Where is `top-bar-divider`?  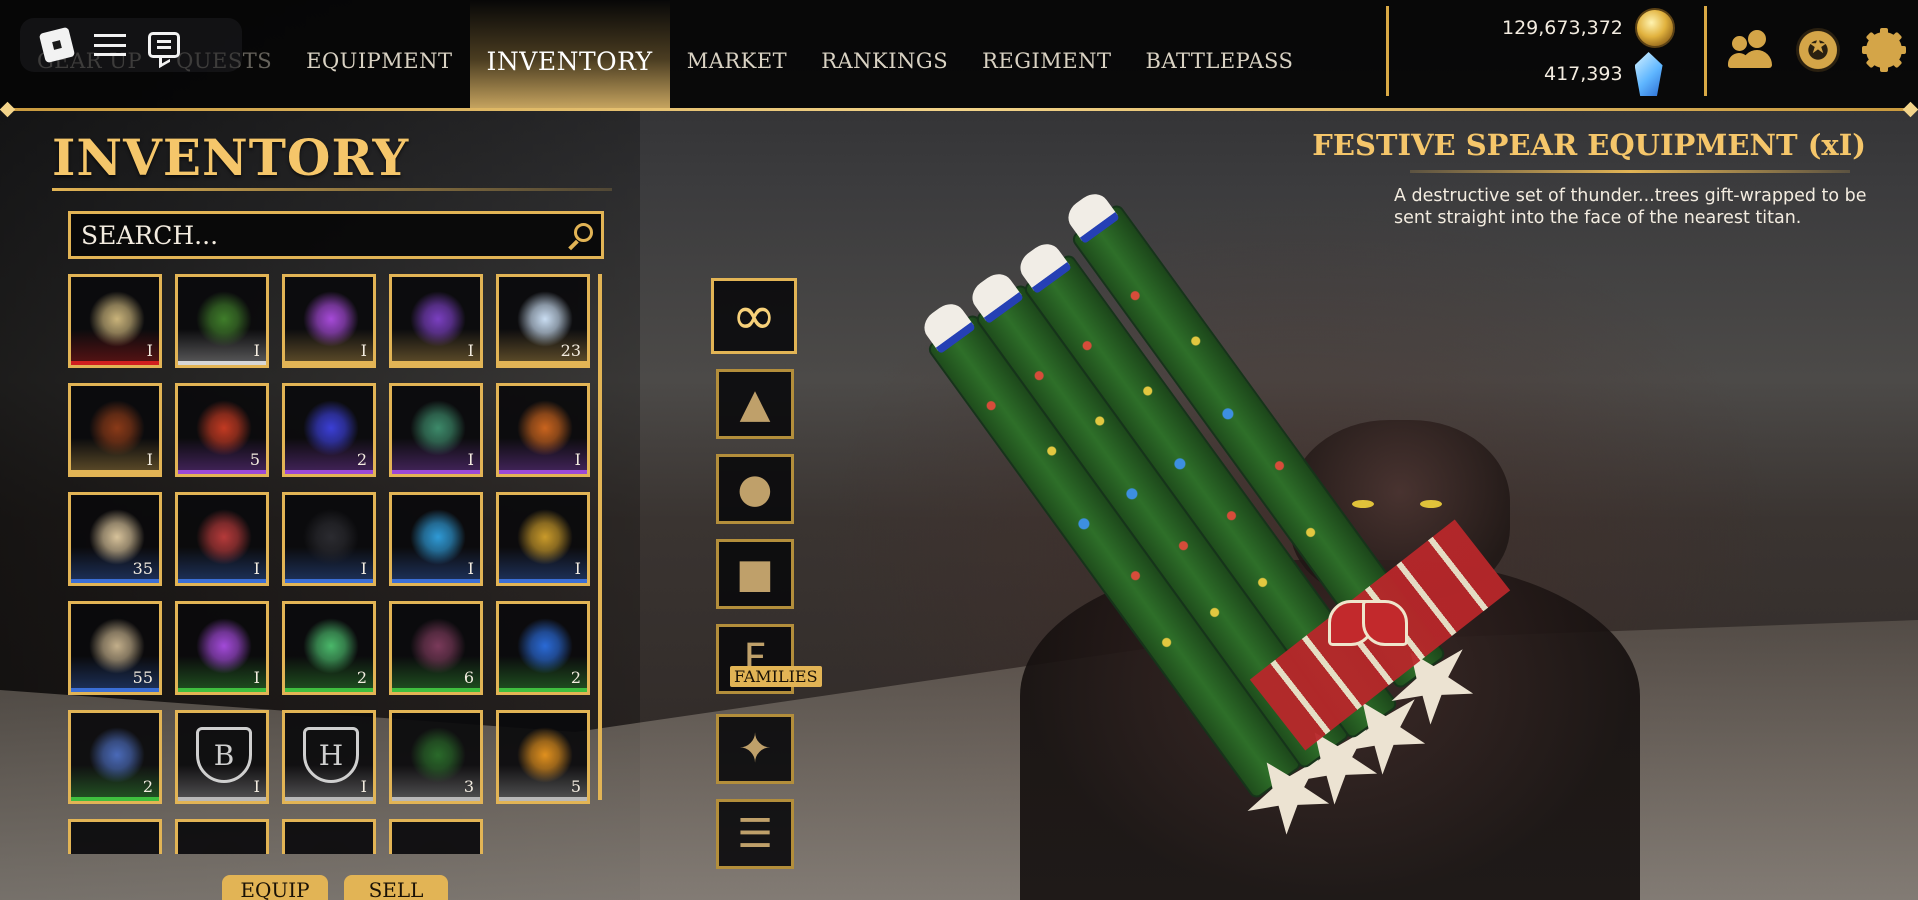
top-bar-divider is located at coordinates (959, 109).